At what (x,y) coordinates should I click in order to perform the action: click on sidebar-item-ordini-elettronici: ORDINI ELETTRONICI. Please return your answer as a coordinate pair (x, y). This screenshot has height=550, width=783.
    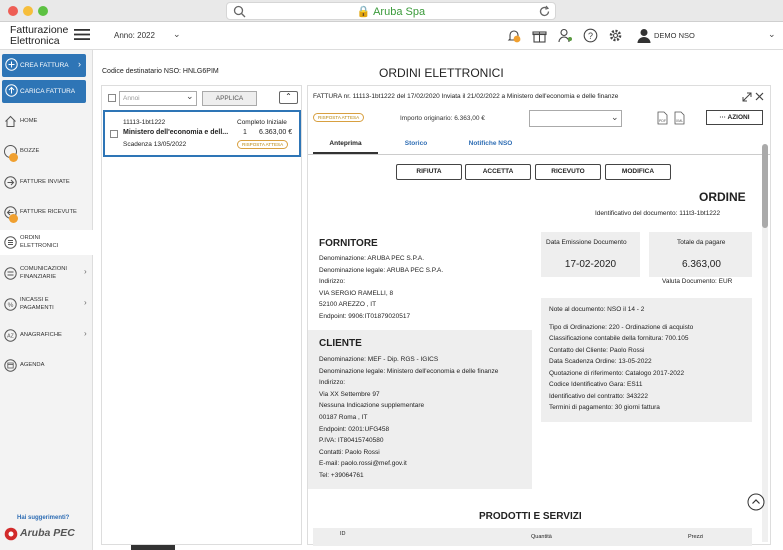
    Looking at the image, I should click on (46, 242).